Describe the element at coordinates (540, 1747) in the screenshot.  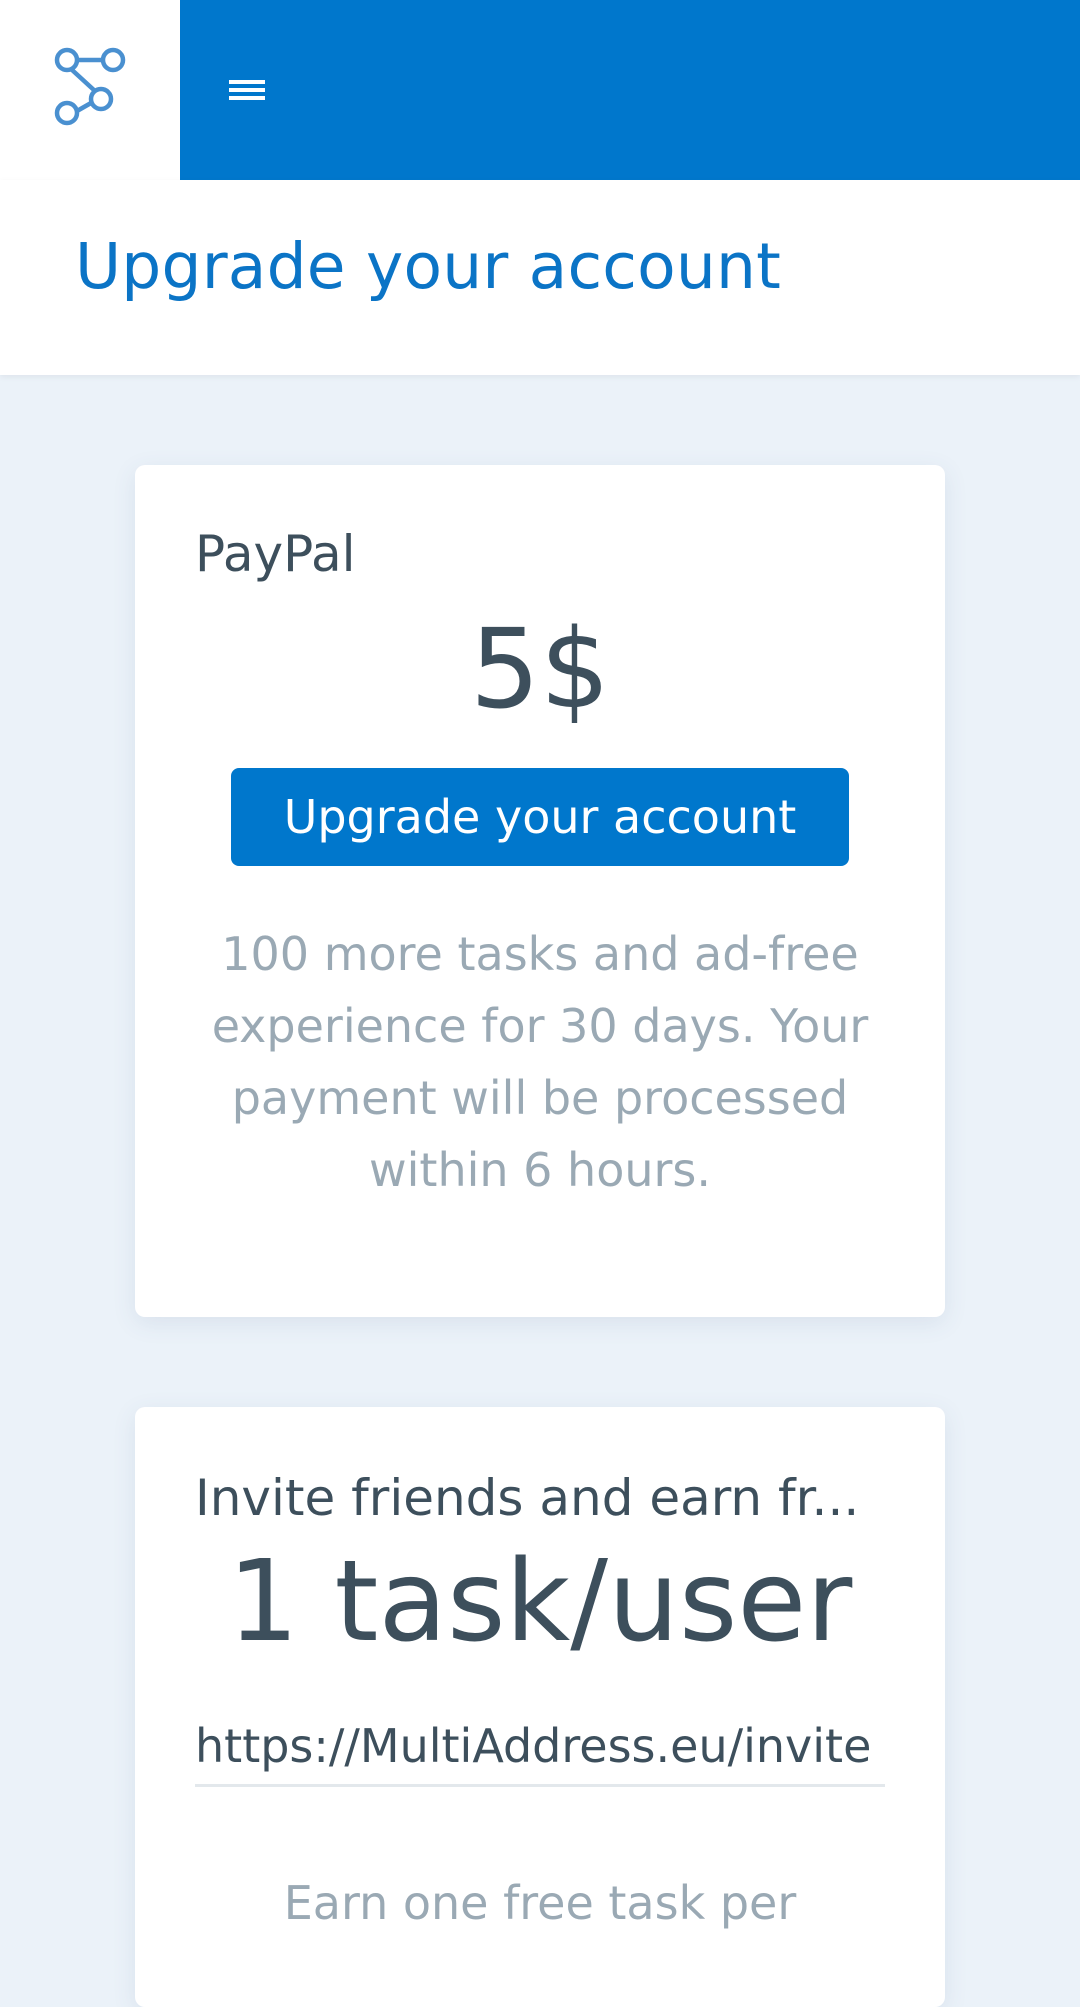
I see `invite-link-field` at that location.